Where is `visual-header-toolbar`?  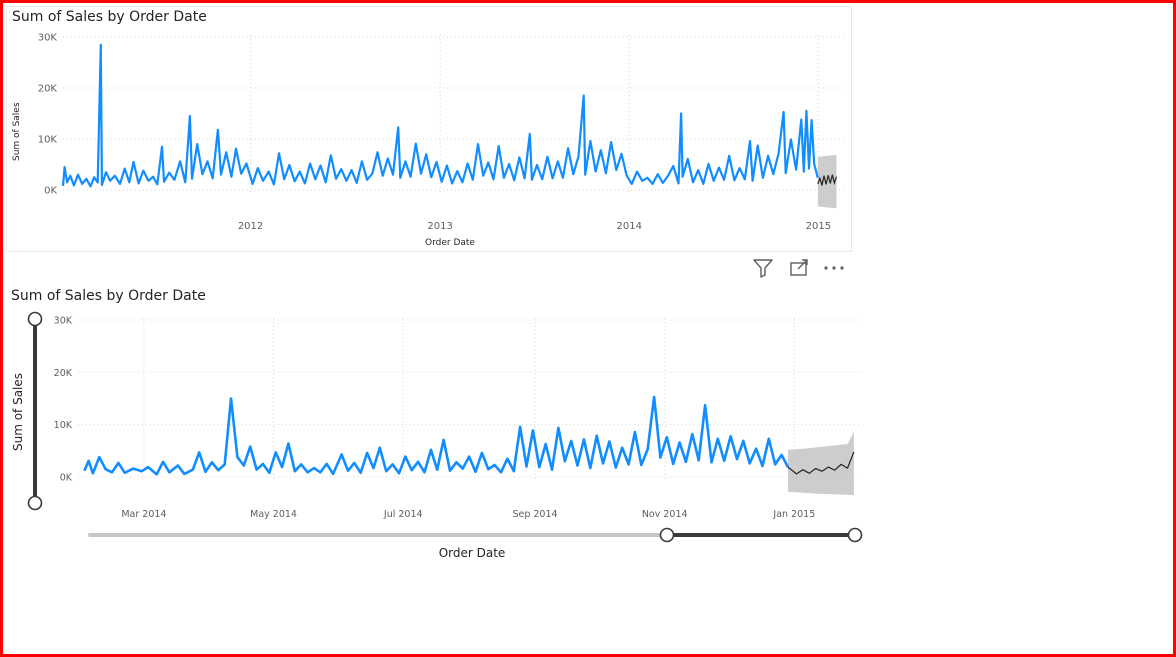 visual-header-toolbar is located at coordinates (802, 269).